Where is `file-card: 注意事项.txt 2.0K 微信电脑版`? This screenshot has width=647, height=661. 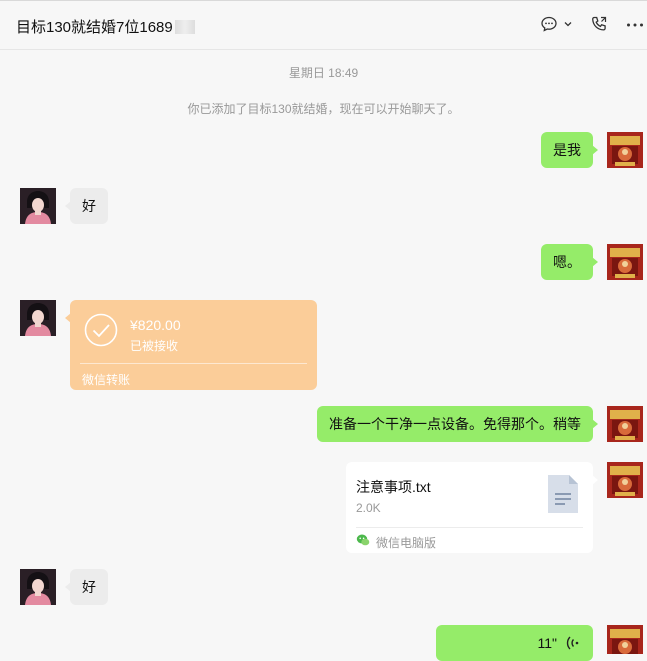
file-card: 注意事项.txt 2.0K 微信电脑版 is located at coordinates (472, 507).